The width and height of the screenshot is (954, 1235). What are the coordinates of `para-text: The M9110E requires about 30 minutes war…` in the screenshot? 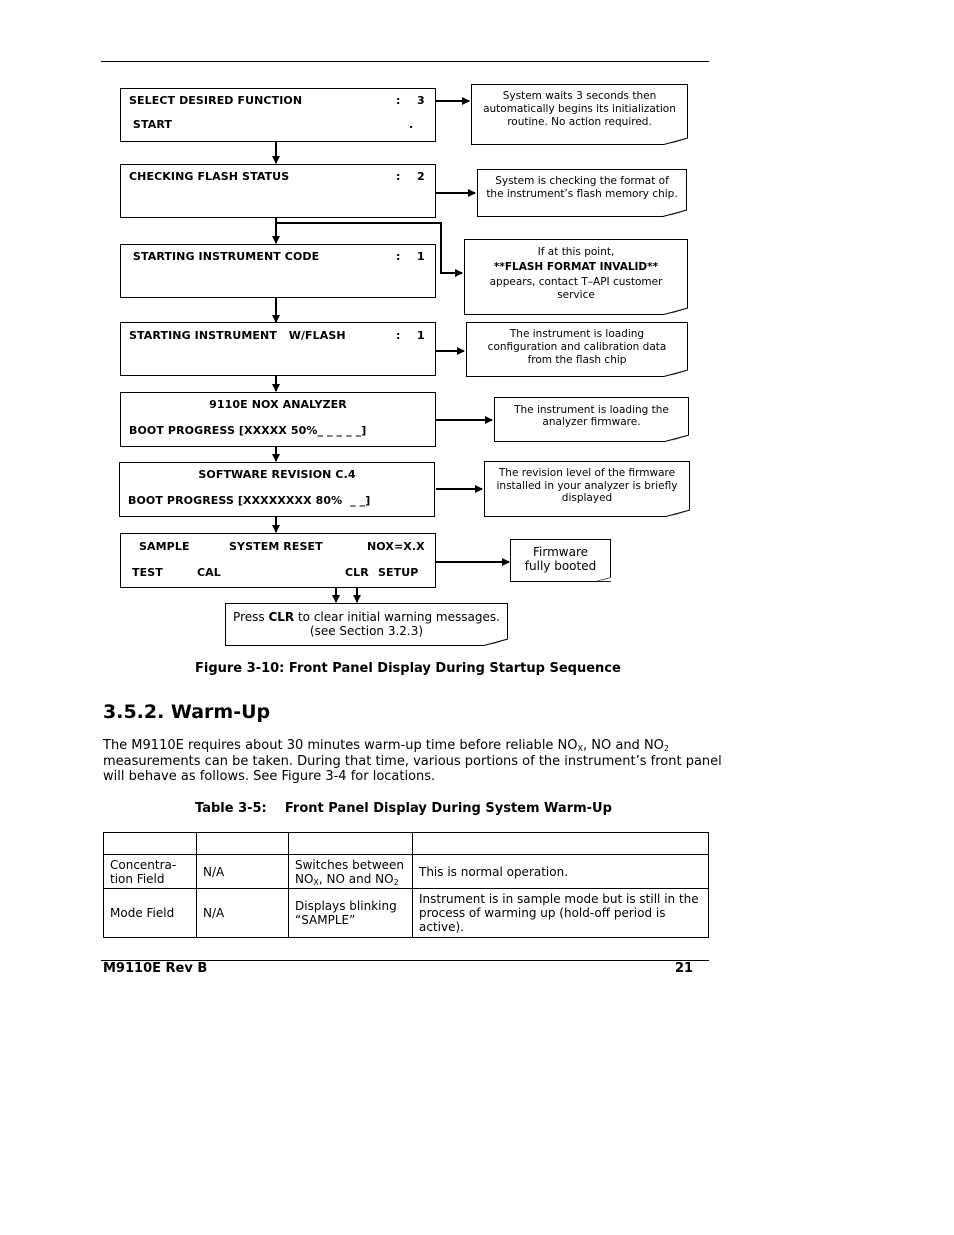 It's located at (340, 745).